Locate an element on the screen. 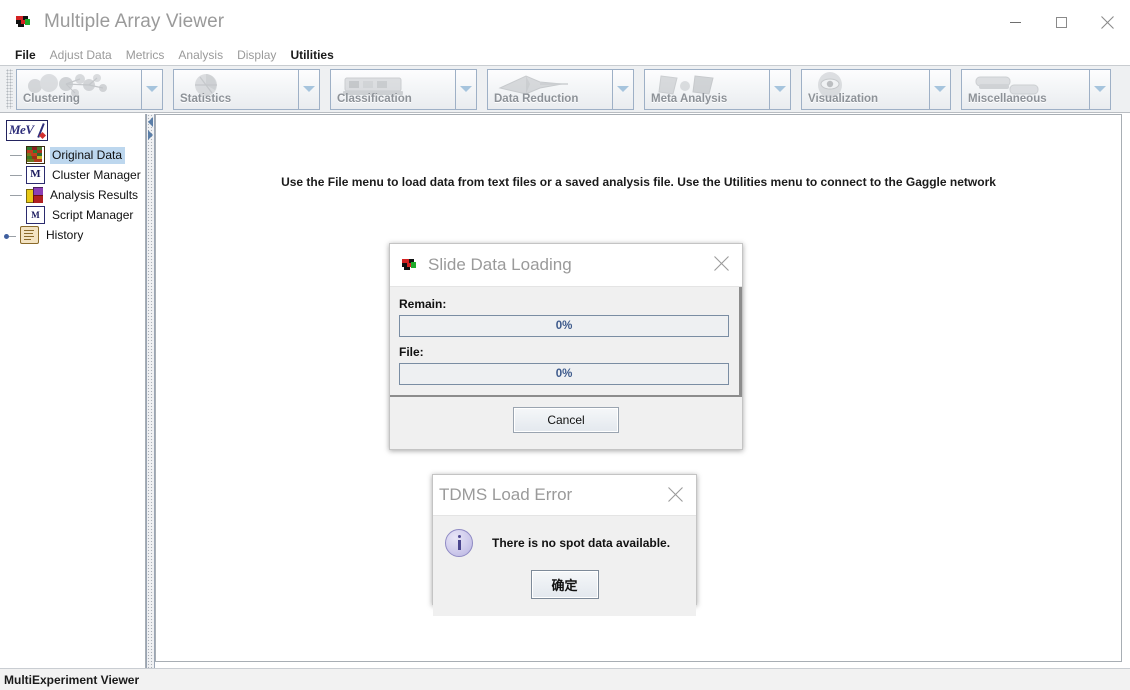 The height and width of the screenshot is (690, 1130). menu-utilities: Utilities is located at coordinates (311, 55).